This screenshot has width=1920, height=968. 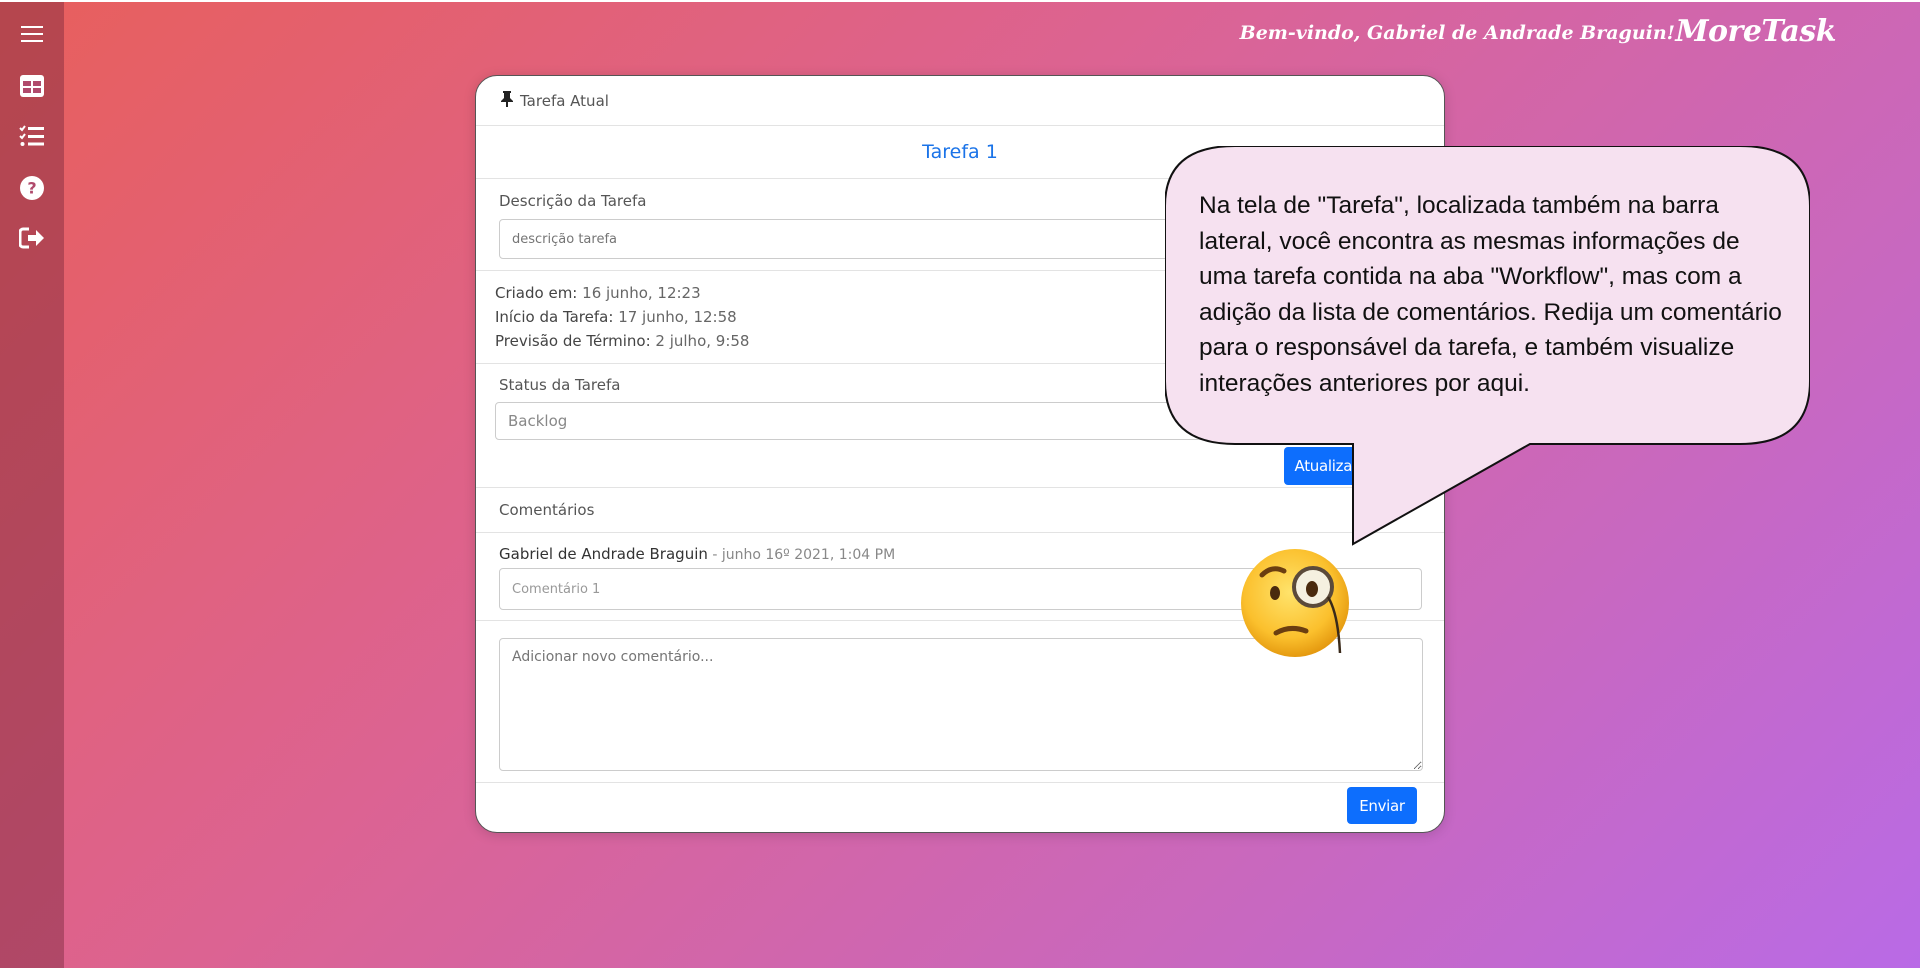 I want to click on dashboard-table-icon, so click(x=32, y=86).